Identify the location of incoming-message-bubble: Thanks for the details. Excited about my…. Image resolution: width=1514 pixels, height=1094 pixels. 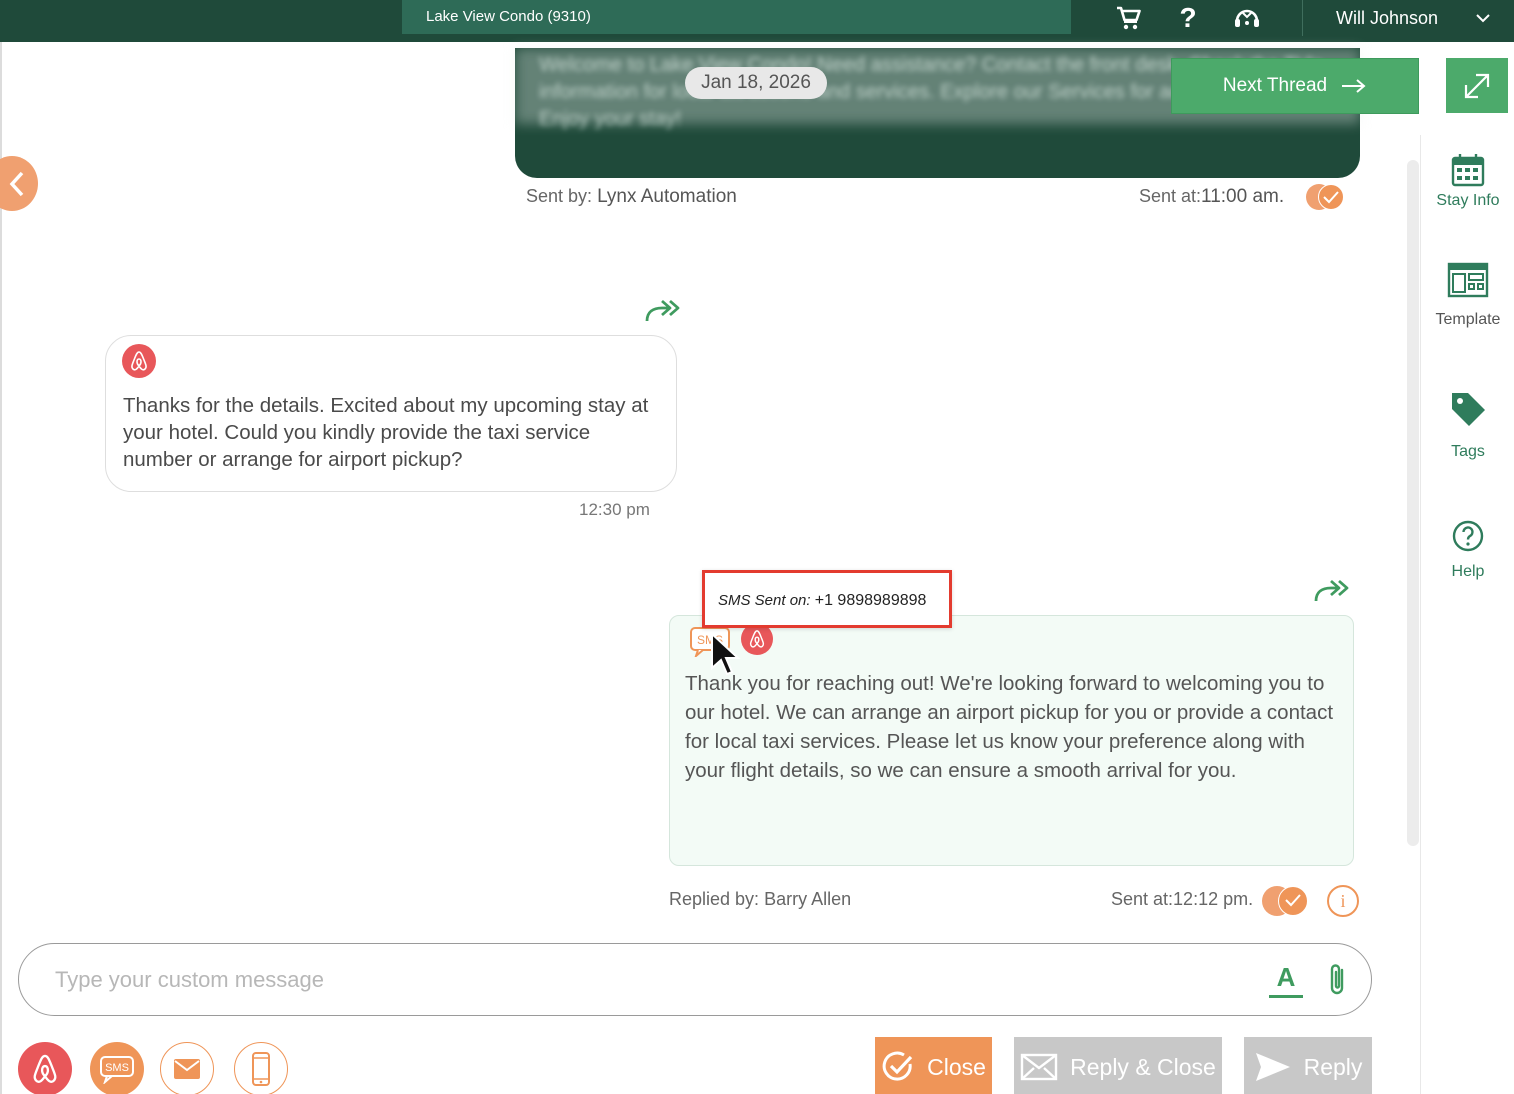
(391, 413).